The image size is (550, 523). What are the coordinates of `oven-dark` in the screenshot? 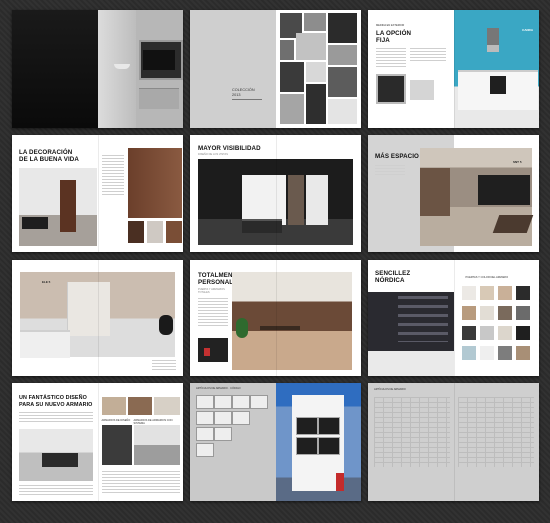 It's located at (497, 85).